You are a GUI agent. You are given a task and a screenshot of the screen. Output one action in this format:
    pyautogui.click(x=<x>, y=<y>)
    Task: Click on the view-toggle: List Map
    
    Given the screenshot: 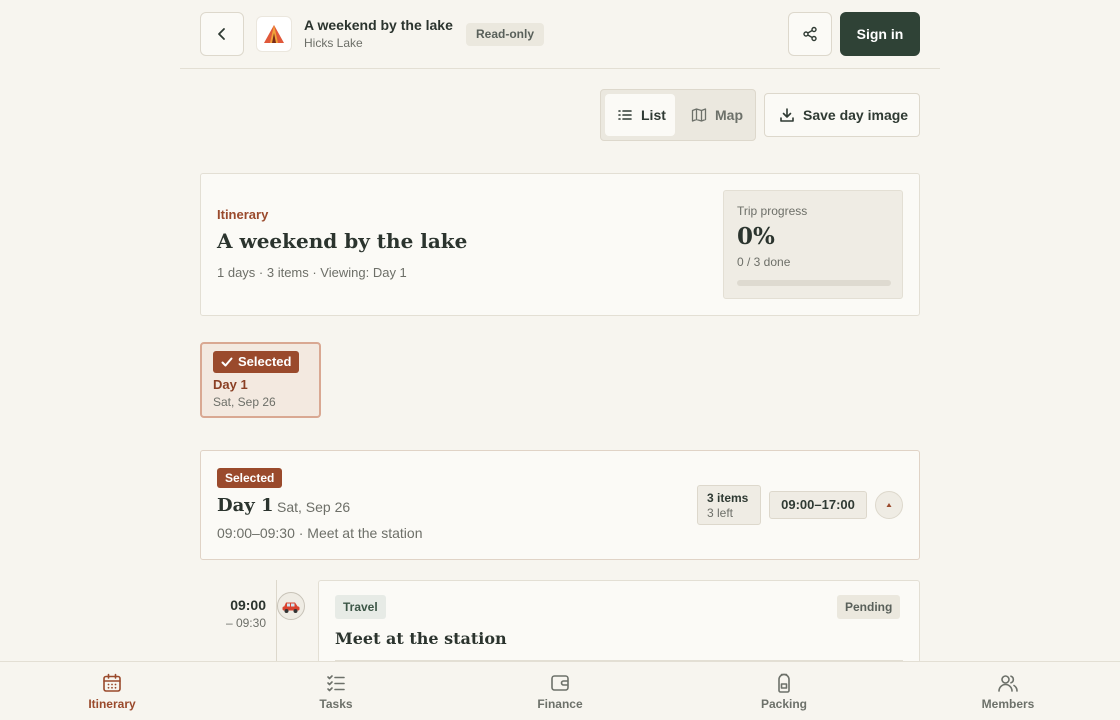 What is the action you would take?
    pyautogui.click(x=678, y=115)
    